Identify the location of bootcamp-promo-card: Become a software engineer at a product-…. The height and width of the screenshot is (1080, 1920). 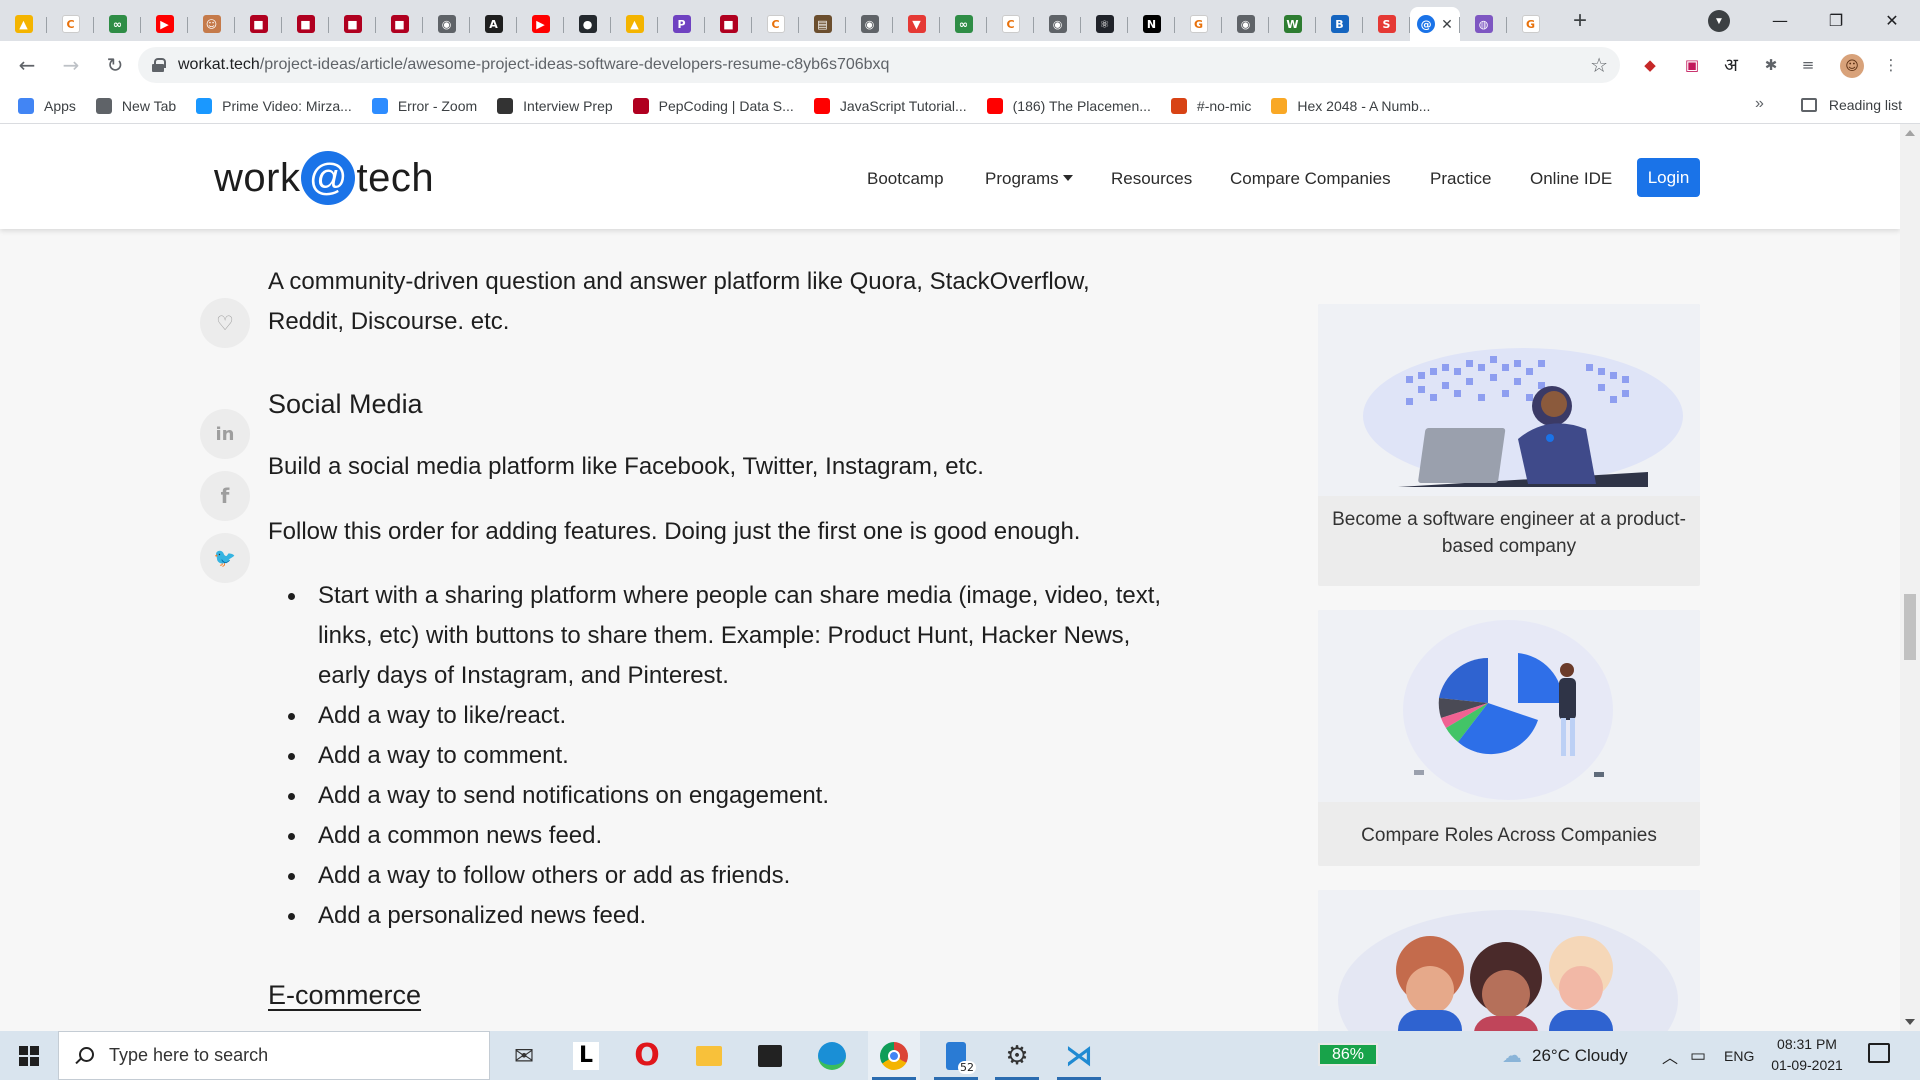
(1509, 445).